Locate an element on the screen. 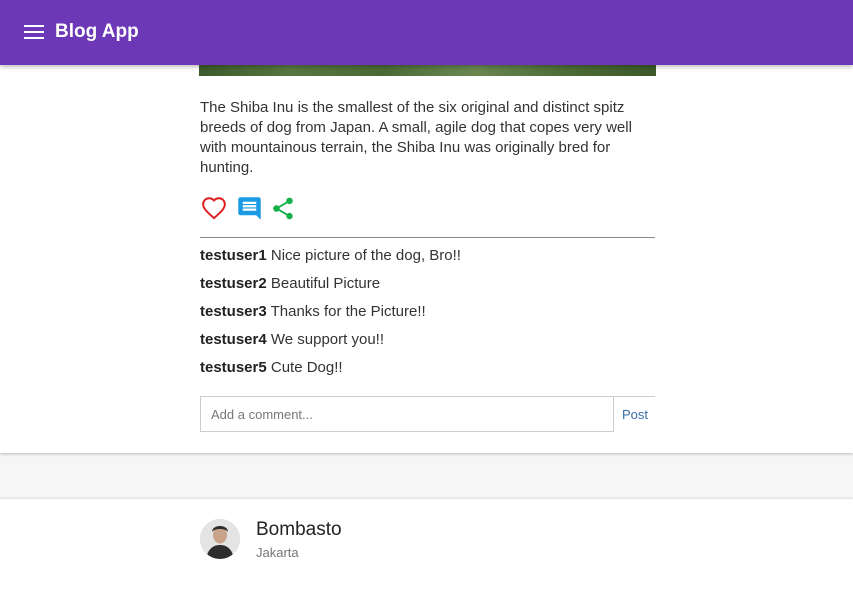  hamburger-menu-icon is located at coordinates (34, 33).